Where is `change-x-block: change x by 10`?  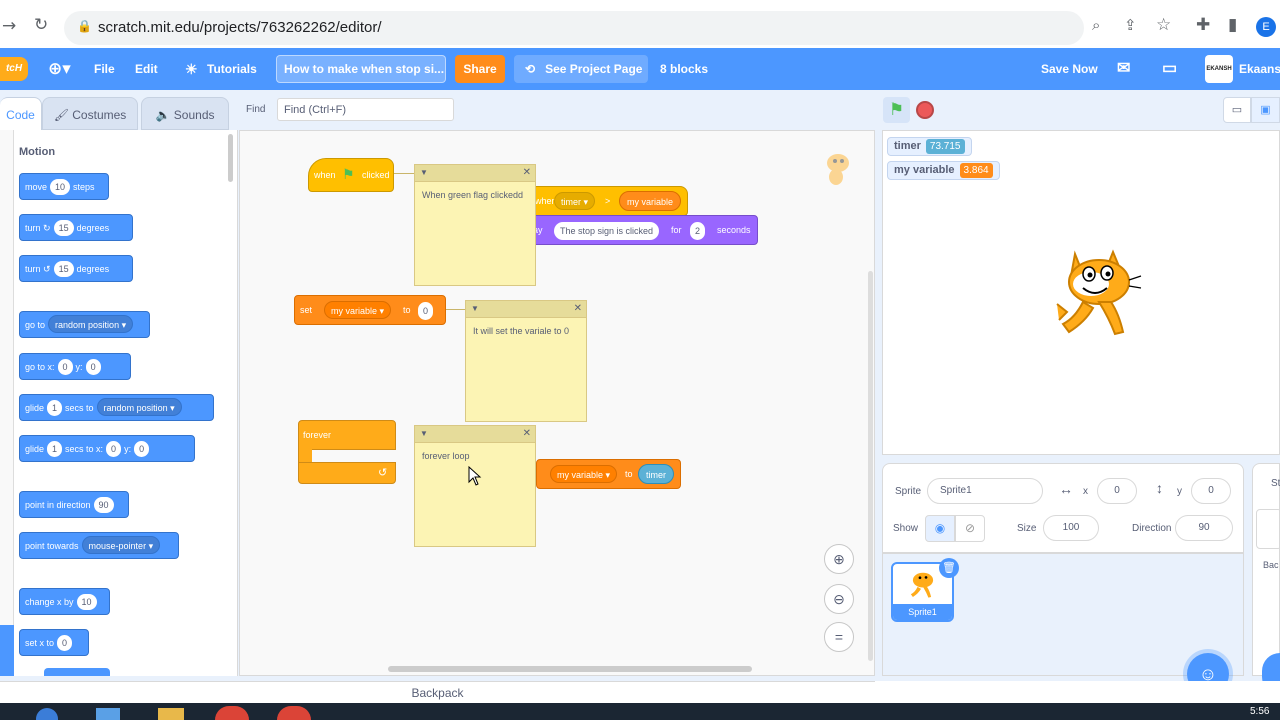
change-x-block: change x by 10 is located at coordinates (64, 601).